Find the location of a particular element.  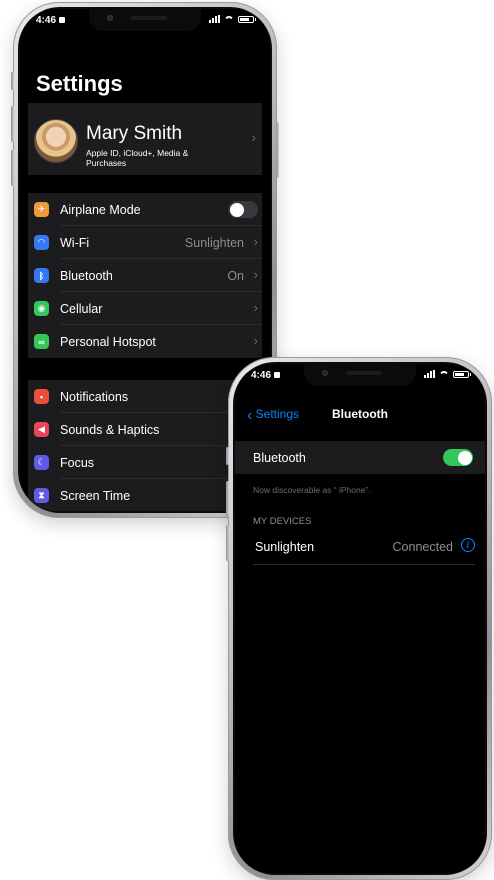

info-icon: i is located at coordinates (468, 545).